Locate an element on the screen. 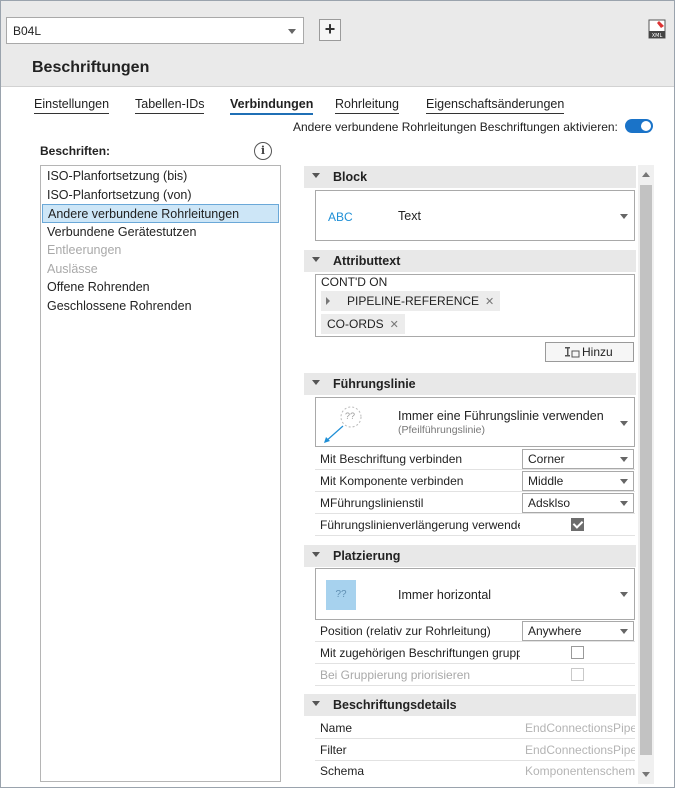  expand-icon is located at coordinates (328, 301).